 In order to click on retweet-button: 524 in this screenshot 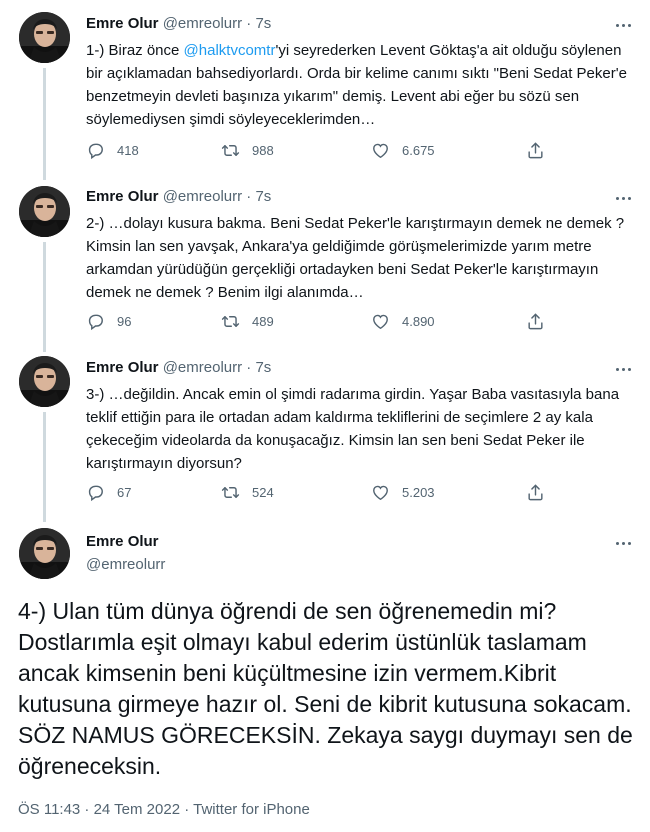, I will do `click(247, 492)`.